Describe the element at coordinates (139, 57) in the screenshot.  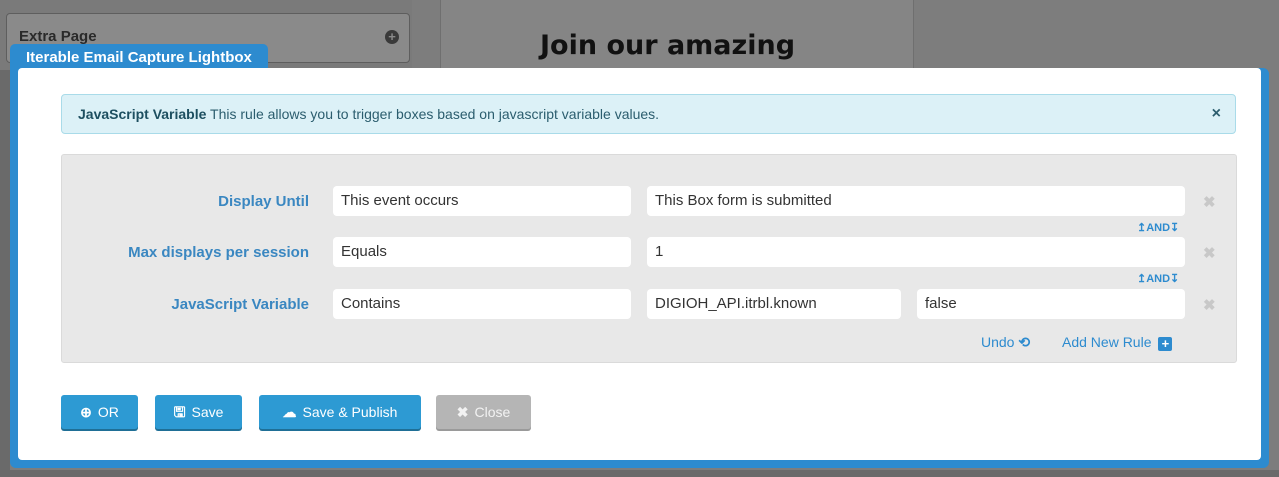
I see `modal-title-tab: Iterable Email Capture Lightbox` at that location.